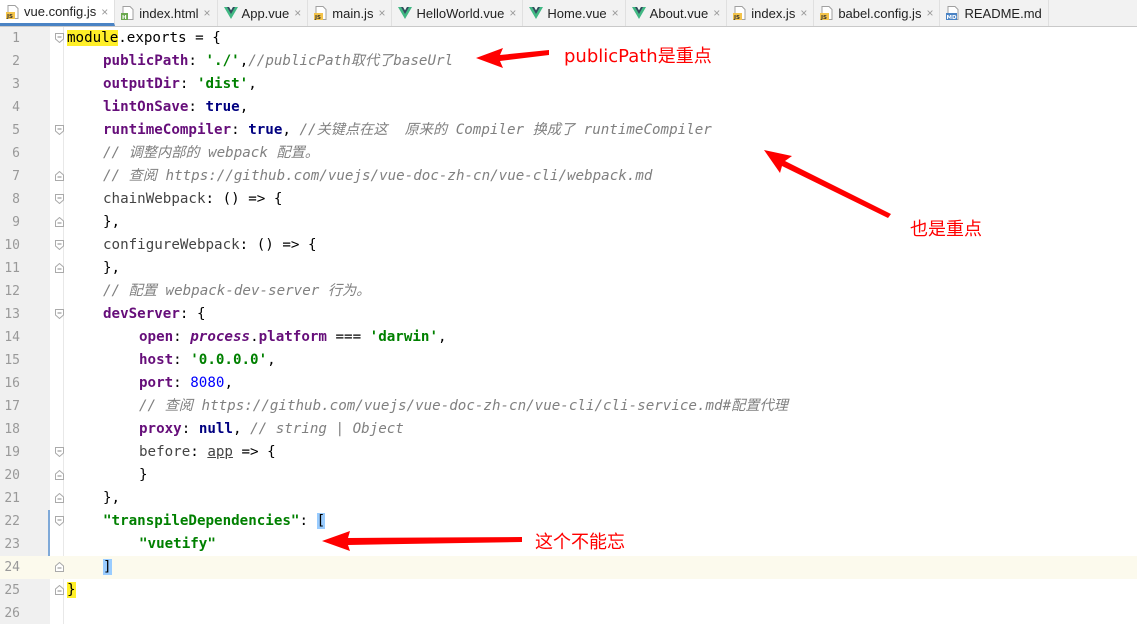 This screenshot has width=1137, height=624. Describe the element at coordinates (169, 38) in the screenshot. I see `code-token: .exports = {` at that location.